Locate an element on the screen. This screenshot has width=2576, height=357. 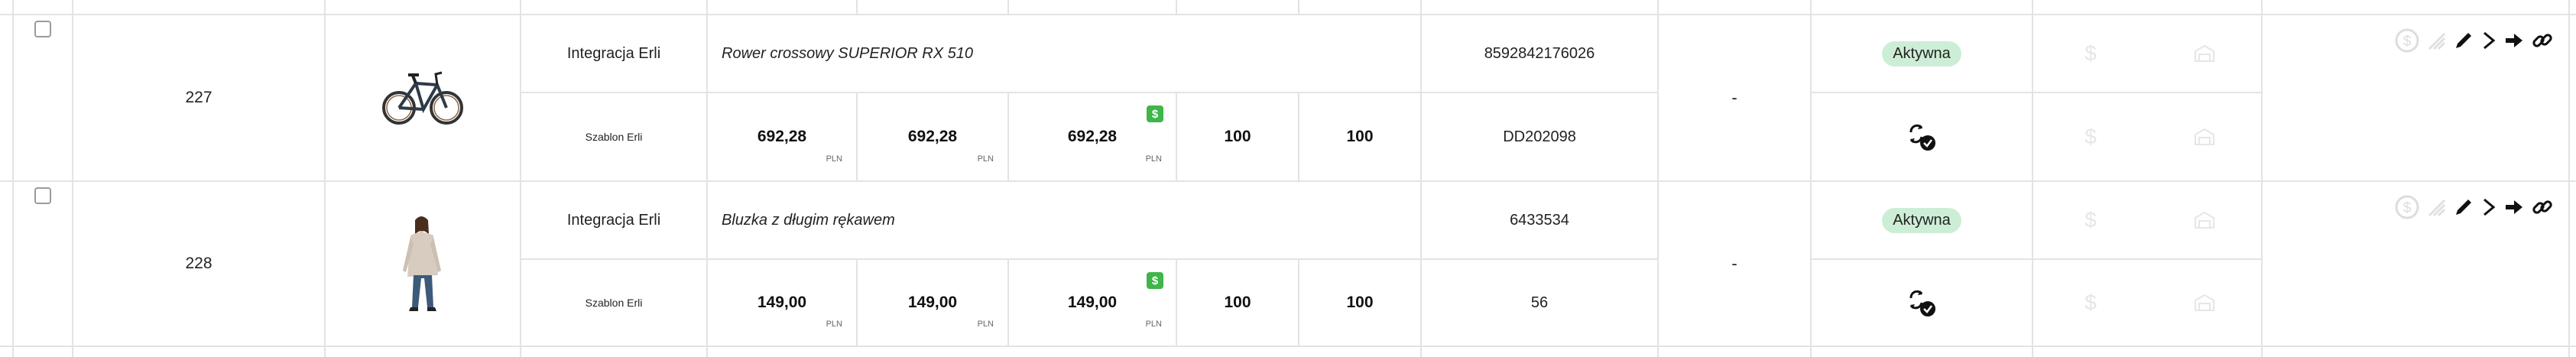
woman-in-blouse-image is located at coordinates (422, 263).